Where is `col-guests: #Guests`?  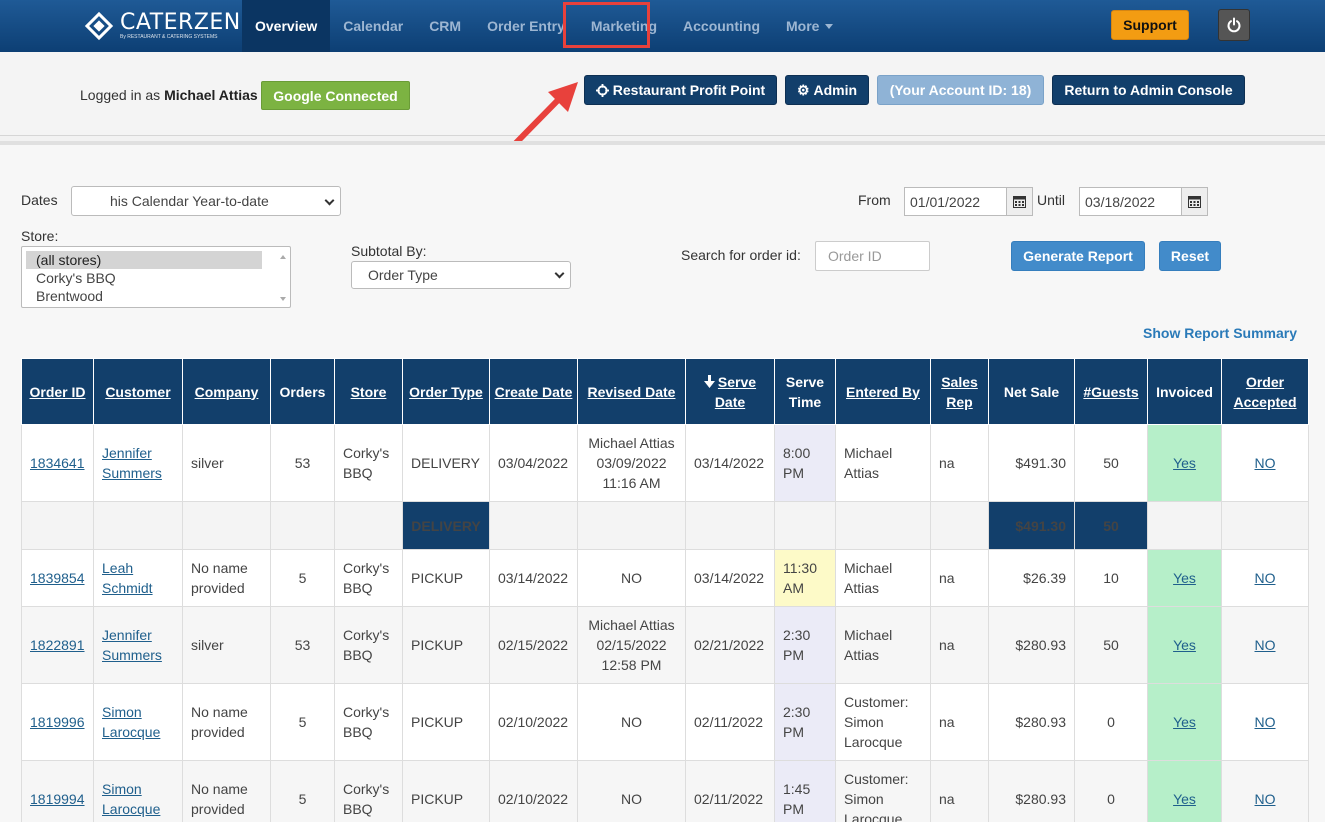 col-guests: #Guests is located at coordinates (1111, 391).